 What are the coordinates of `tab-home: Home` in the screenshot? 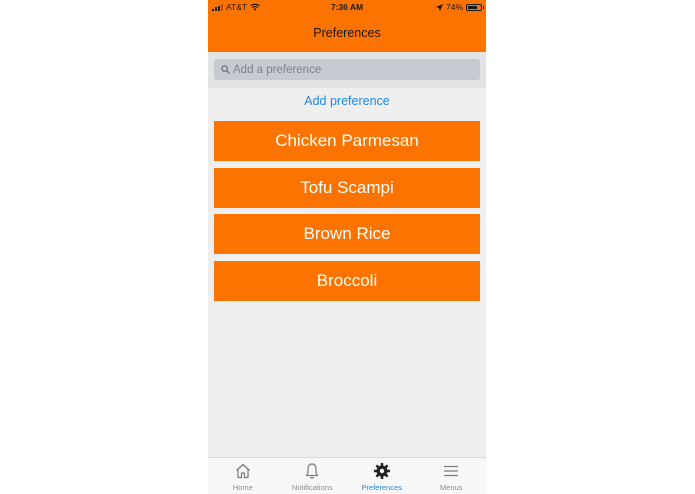 It's located at (243, 476).